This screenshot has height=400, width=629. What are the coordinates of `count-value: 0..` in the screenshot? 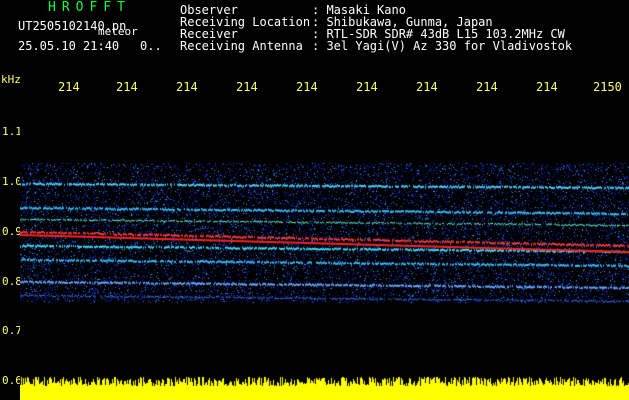 It's located at (151, 46).